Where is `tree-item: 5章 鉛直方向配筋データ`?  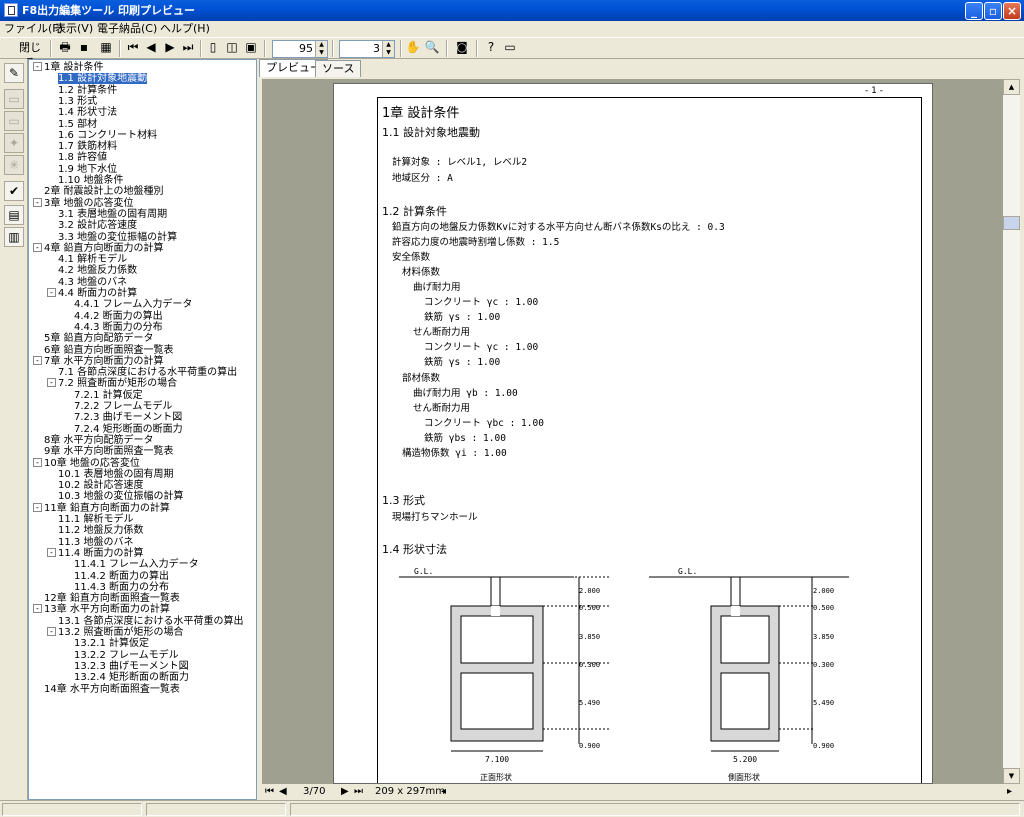 tree-item: 5章 鉛直方向配筋データ is located at coordinates (99, 338).